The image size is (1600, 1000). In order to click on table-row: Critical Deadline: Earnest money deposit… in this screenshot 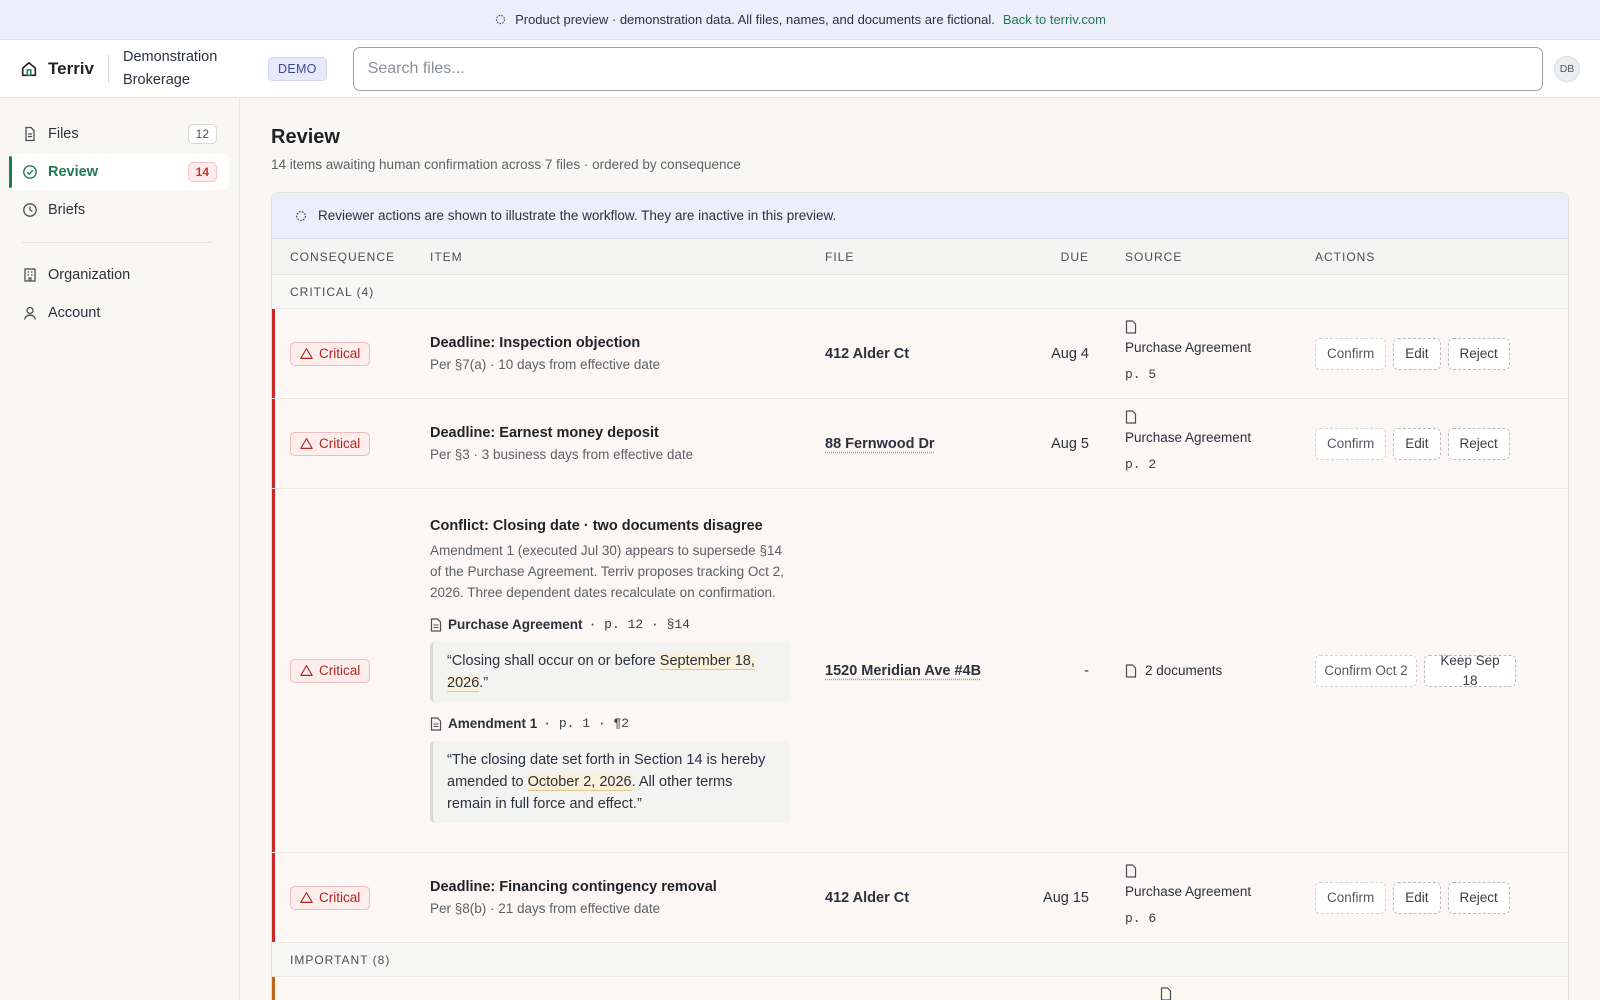, I will do `click(920, 444)`.